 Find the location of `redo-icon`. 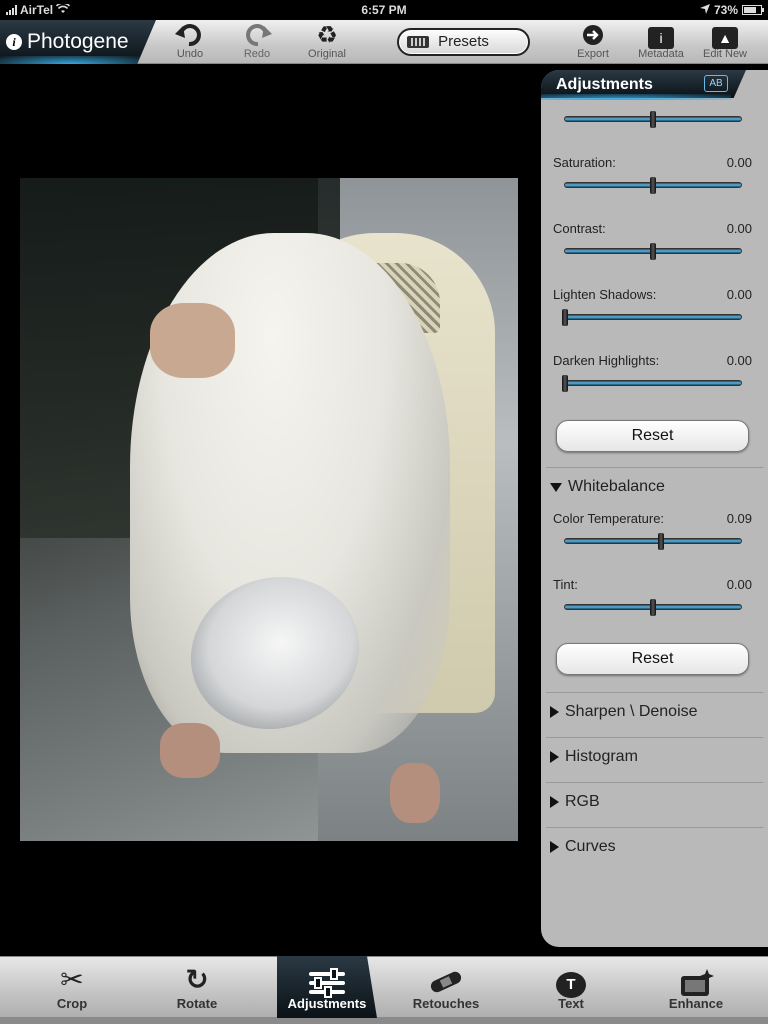

redo-icon is located at coordinates (257, 35).